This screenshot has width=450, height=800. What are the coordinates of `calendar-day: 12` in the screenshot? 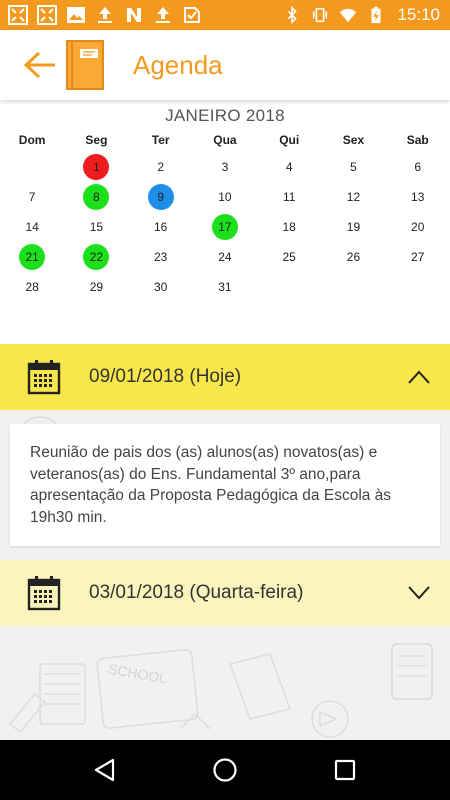 It's located at (353, 197).